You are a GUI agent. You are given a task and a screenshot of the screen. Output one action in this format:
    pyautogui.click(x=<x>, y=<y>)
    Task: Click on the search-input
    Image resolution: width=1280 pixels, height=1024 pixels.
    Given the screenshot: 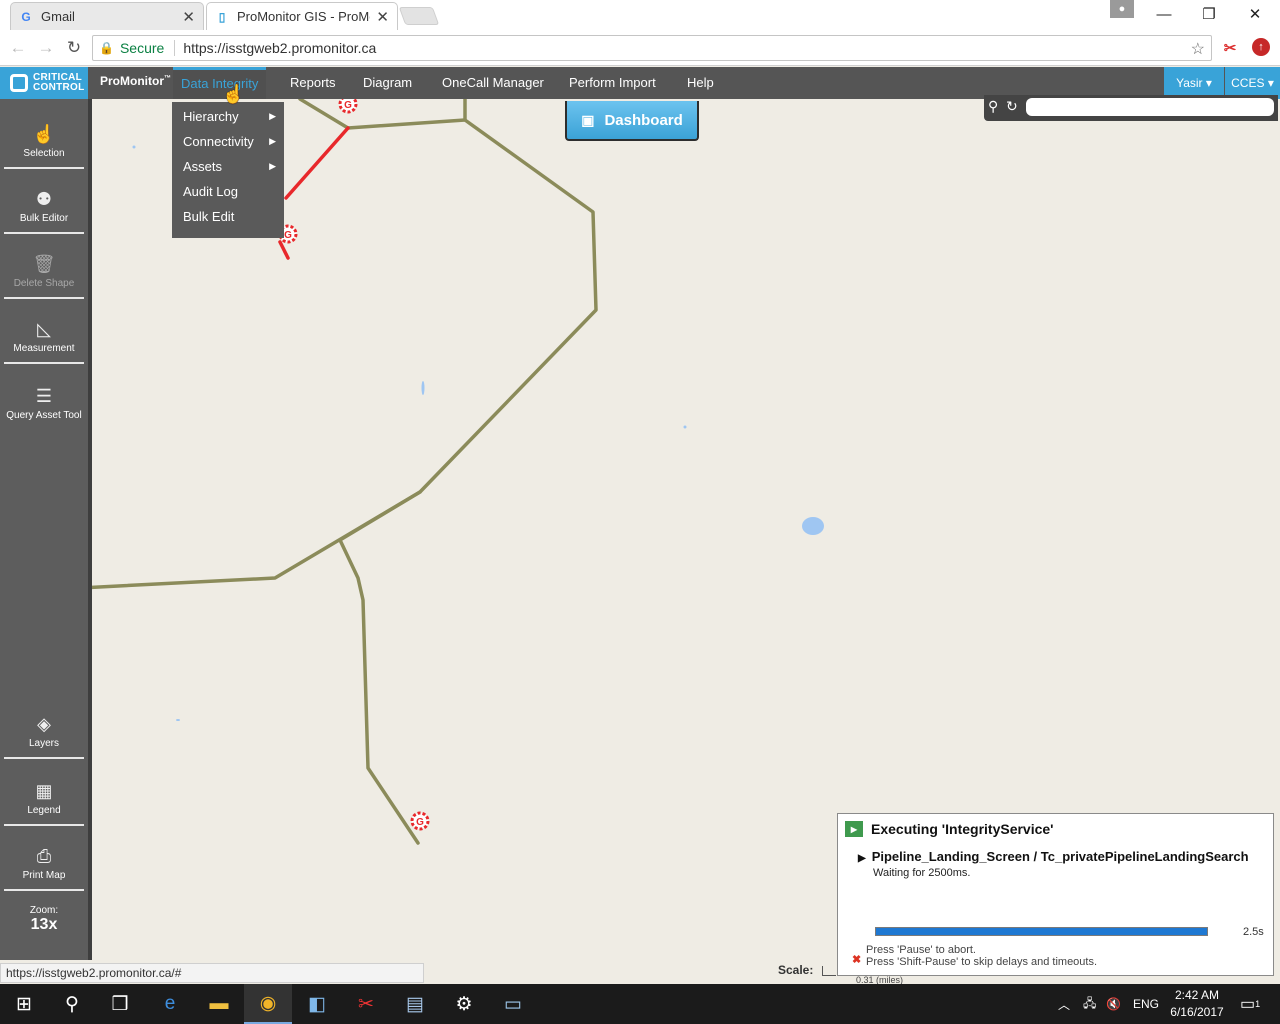 What is the action you would take?
    pyautogui.click(x=1150, y=107)
    